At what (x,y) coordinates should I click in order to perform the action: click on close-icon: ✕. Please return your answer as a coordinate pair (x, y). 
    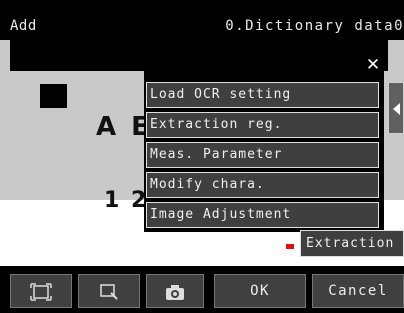
    Looking at the image, I should click on (373, 65).